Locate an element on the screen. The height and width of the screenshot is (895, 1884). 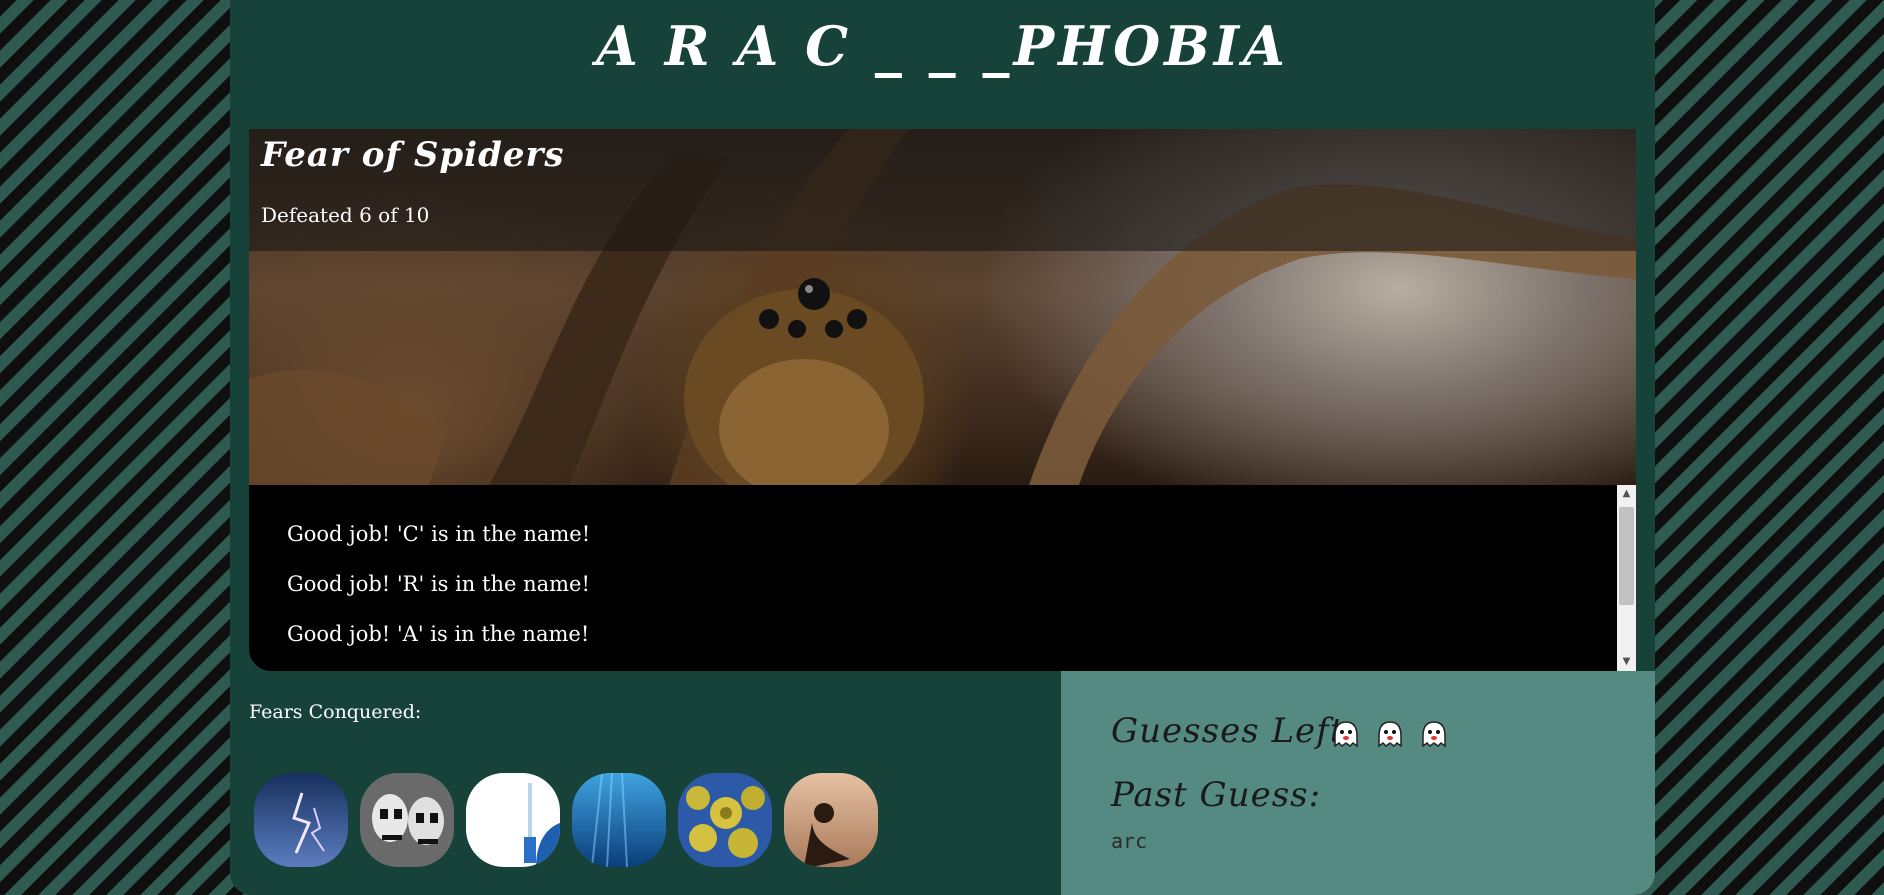
guesses-left-label: Guesses Left: is located at coordinates (1234, 731).